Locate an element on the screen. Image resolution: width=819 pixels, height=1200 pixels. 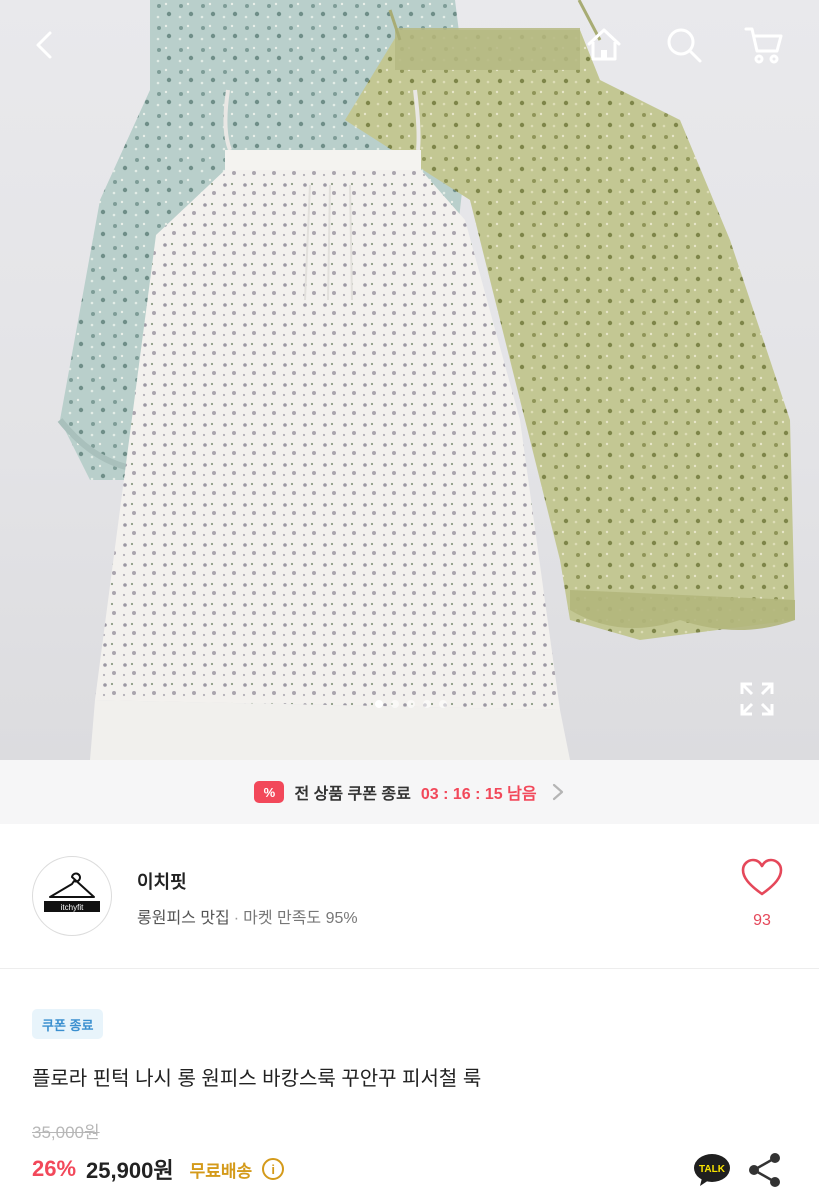
home-icon is located at coordinates (604, 44).